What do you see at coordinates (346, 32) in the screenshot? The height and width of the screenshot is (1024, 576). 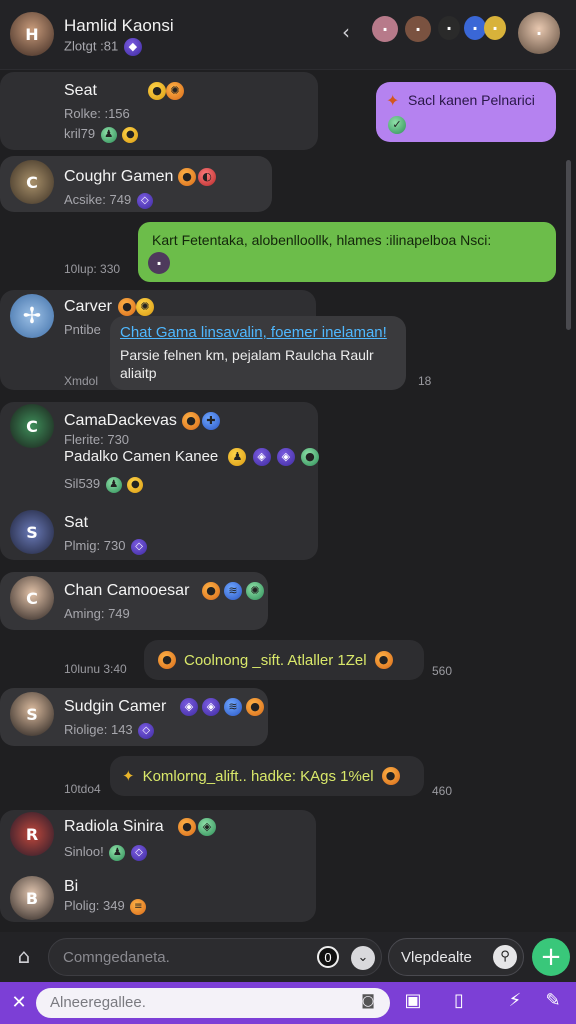 I see `back-chevron-icon: ‹` at bounding box center [346, 32].